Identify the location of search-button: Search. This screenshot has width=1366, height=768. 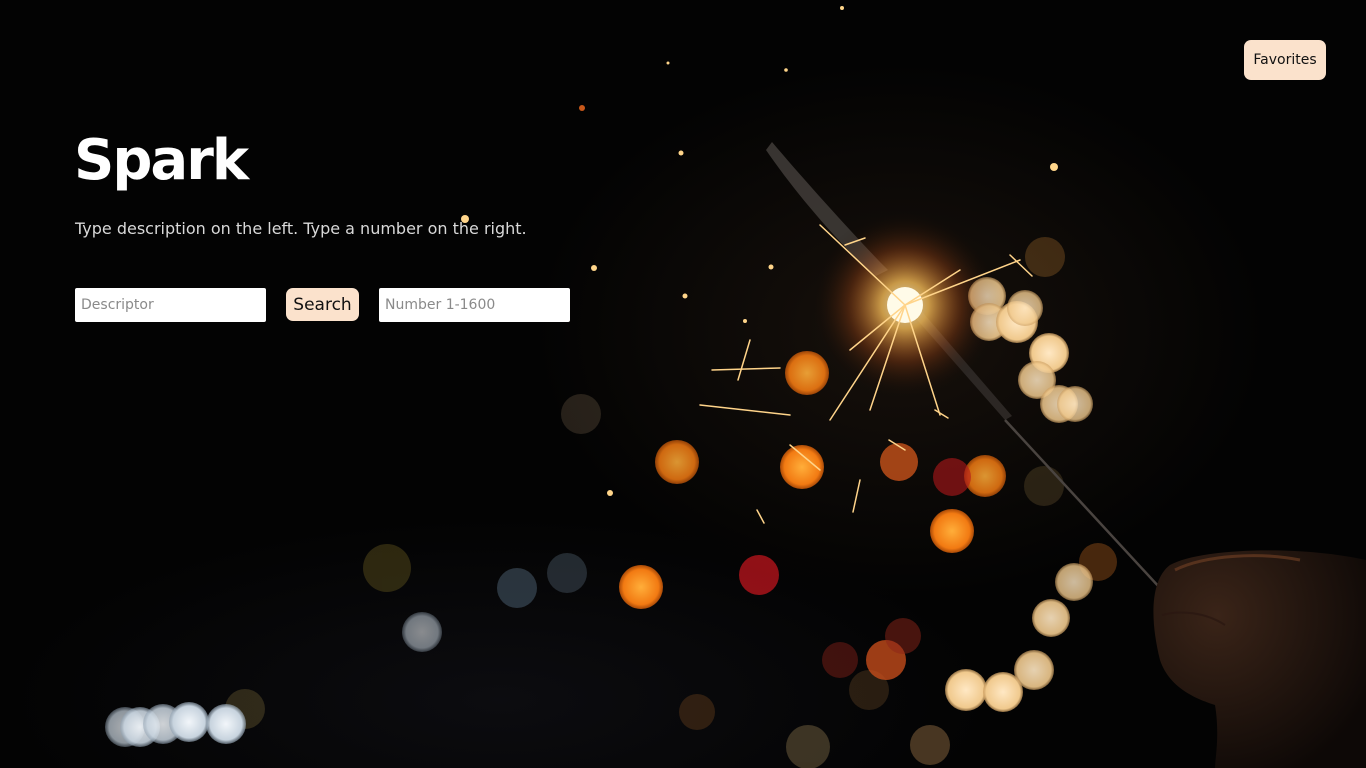
(322, 304).